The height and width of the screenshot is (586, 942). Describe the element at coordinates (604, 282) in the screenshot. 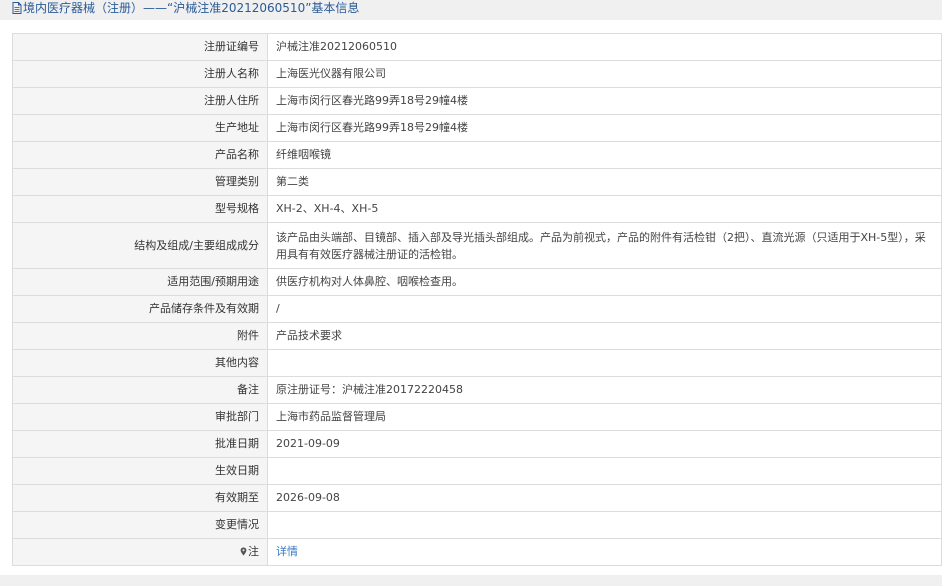

I see `row-value: 供医疗机构对人体鼻腔、咽喉检查用。` at that location.